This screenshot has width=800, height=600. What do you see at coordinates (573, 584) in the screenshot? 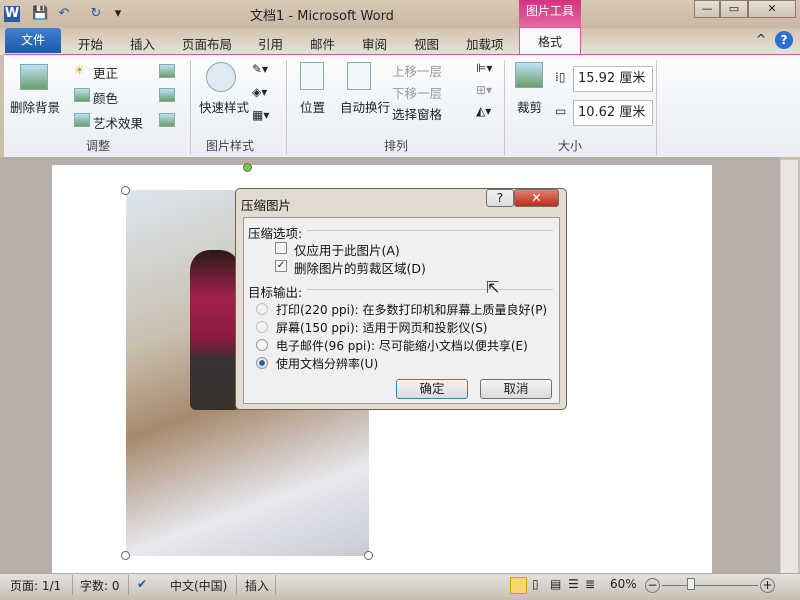
I see `outline-view-icon: ☰` at bounding box center [573, 584].